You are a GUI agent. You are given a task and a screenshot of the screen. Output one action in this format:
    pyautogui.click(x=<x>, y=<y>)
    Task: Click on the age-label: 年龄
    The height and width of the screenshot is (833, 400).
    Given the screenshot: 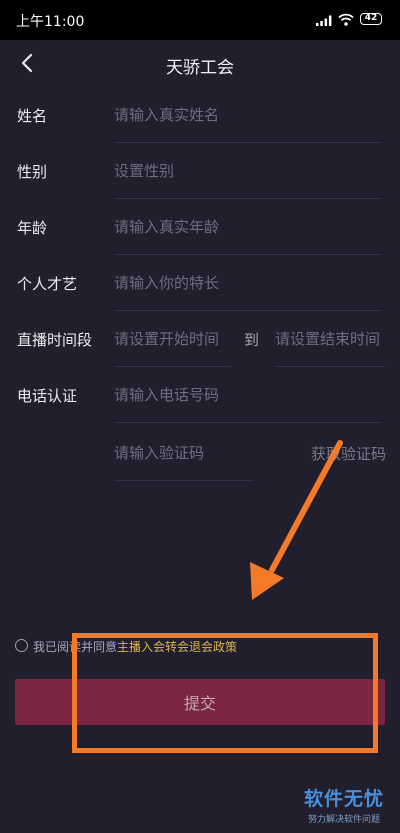 What is the action you would take?
    pyautogui.click(x=32, y=228)
    